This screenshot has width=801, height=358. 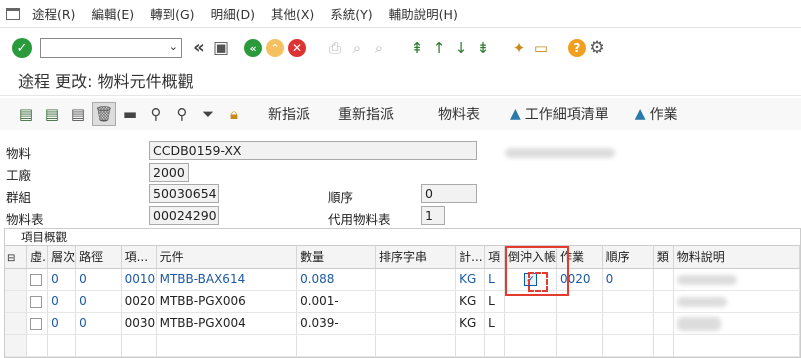 What do you see at coordinates (449, 193) in the screenshot?
I see `sequence-field: 0` at bounding box center [449, 193].